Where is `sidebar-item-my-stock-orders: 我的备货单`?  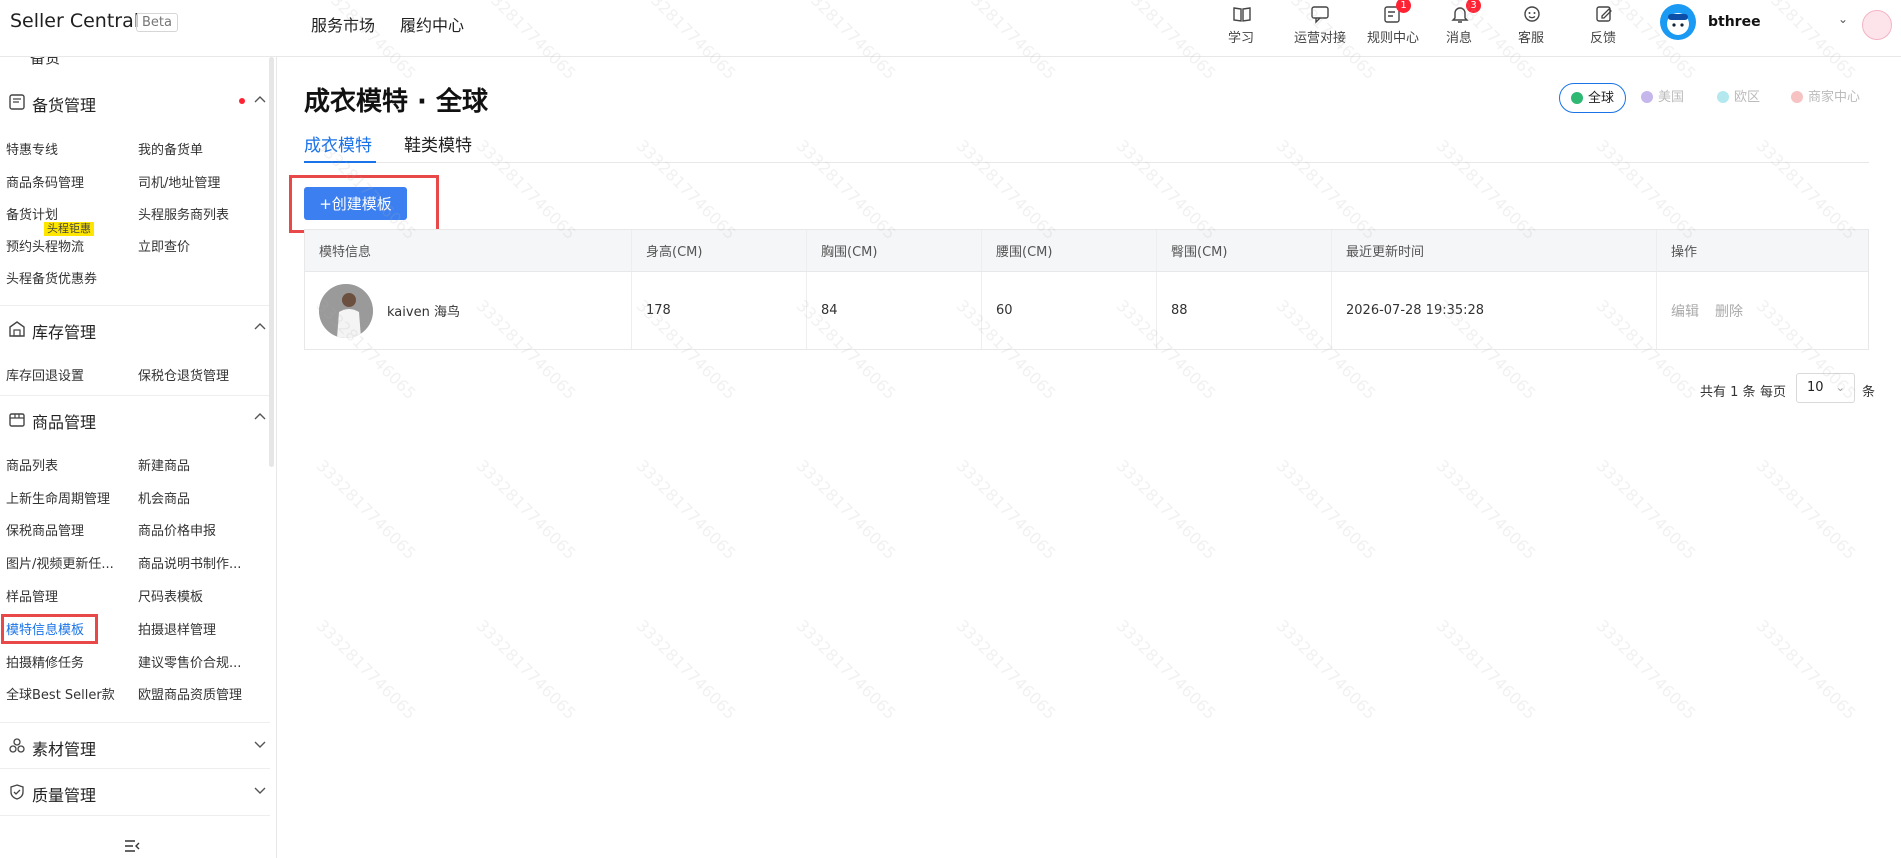 sidebar-item-my-stock-orders: 我的备货单 is located at coordinates (170, 148).